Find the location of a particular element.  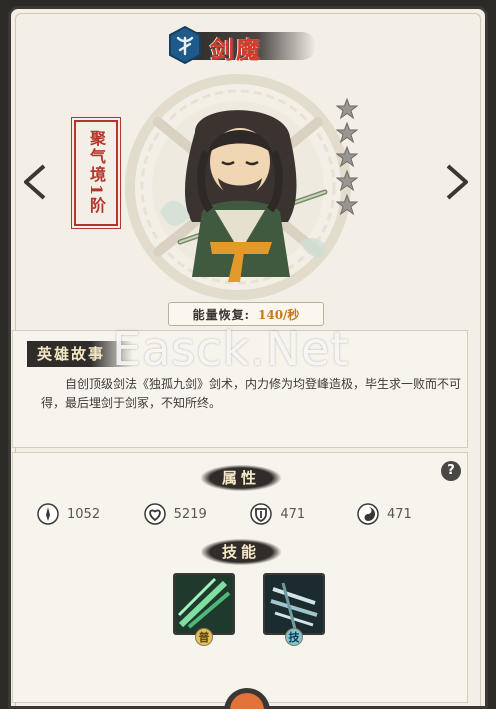

stat-defense: 471 is located at coordinates (300, 514).